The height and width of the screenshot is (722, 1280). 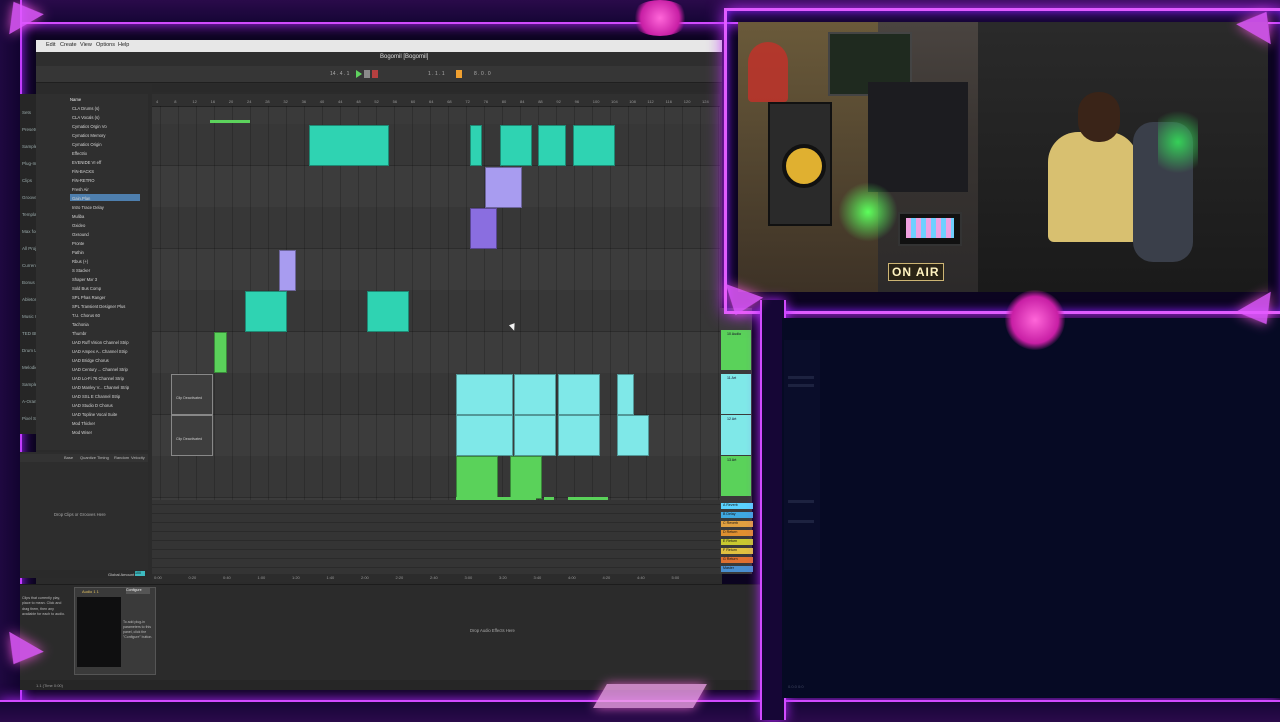 I want to click on groove-header-random: Random, so click(x=121, y=457).